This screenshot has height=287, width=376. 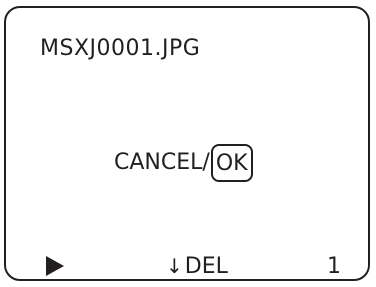 I want to click on down-arrow-icon: ↓, so click(x=174, y=266).